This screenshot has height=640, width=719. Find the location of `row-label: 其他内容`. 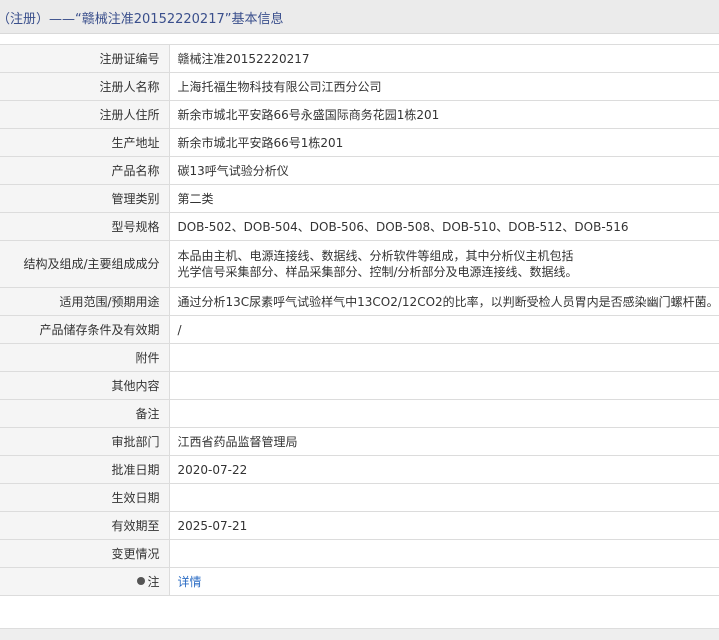

row-label: 其他内容 is located at coordinates (84, 386).